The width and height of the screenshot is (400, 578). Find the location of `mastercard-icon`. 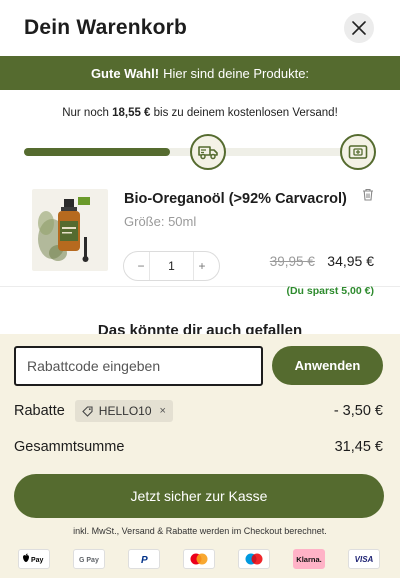

mastercard-icon is located at coordinates (199, 559).